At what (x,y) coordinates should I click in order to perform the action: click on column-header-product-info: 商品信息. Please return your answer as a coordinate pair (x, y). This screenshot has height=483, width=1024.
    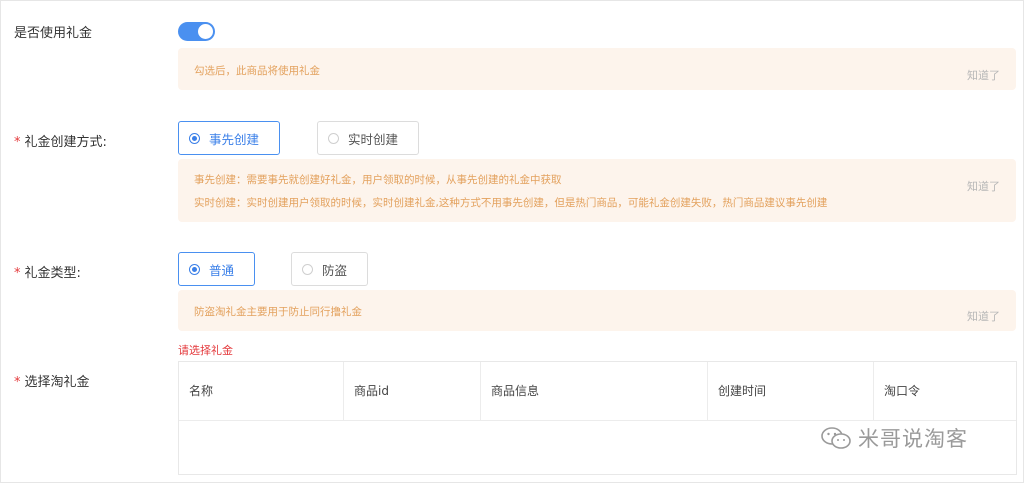
    Looking at the image, I should click on (594, 391).